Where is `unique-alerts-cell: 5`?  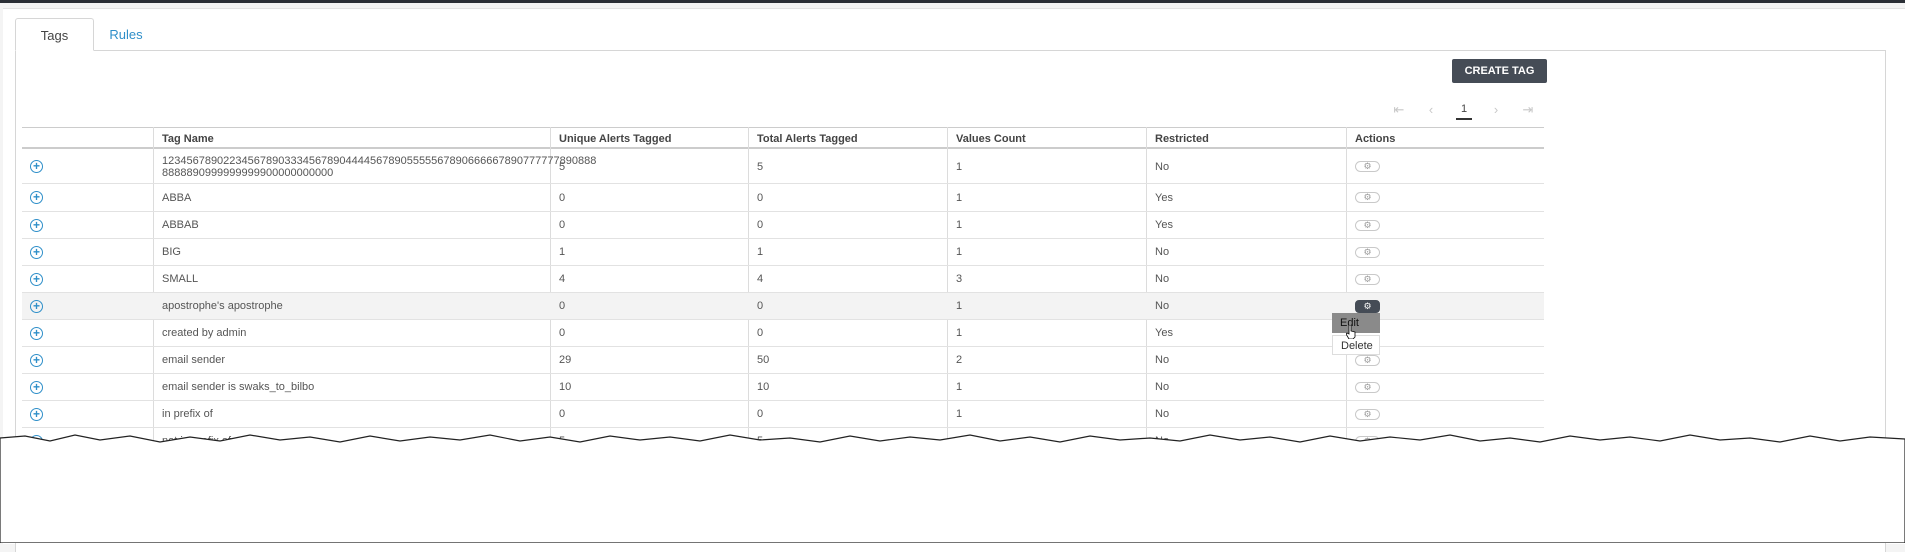 unique-alerts-cell: 5 is located at coordinates (562, 167).